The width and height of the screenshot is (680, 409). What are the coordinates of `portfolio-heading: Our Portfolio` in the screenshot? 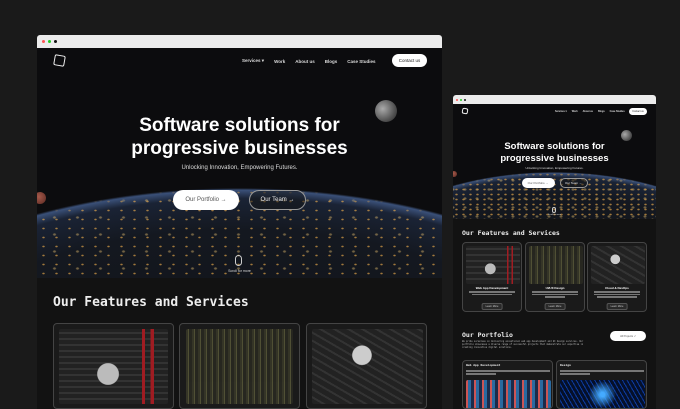 It's located at (487, 335).